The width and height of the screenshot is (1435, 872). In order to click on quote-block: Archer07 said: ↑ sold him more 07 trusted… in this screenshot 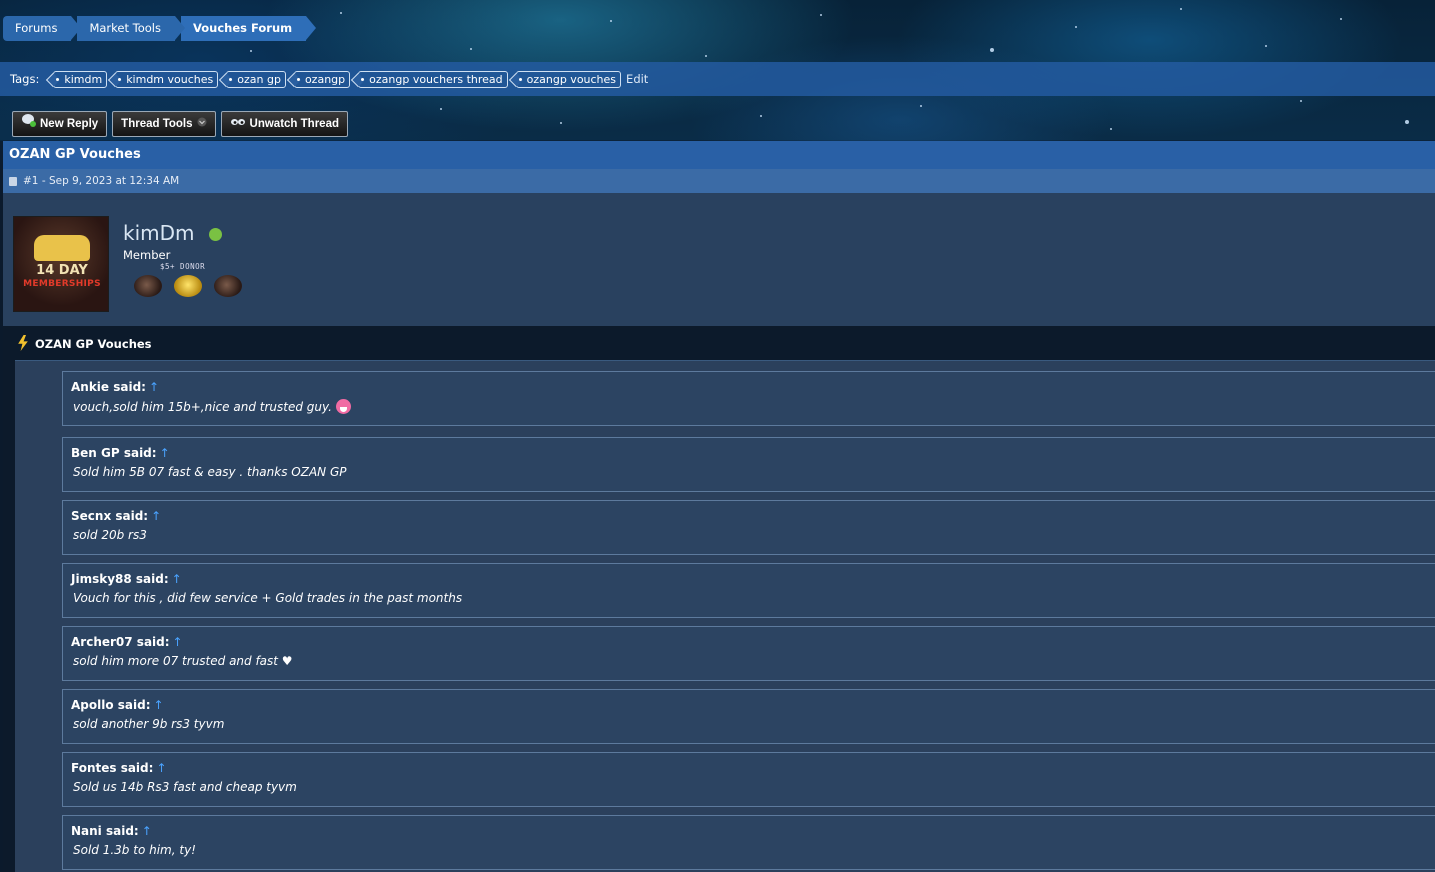, I will do `click(748, 653)`.